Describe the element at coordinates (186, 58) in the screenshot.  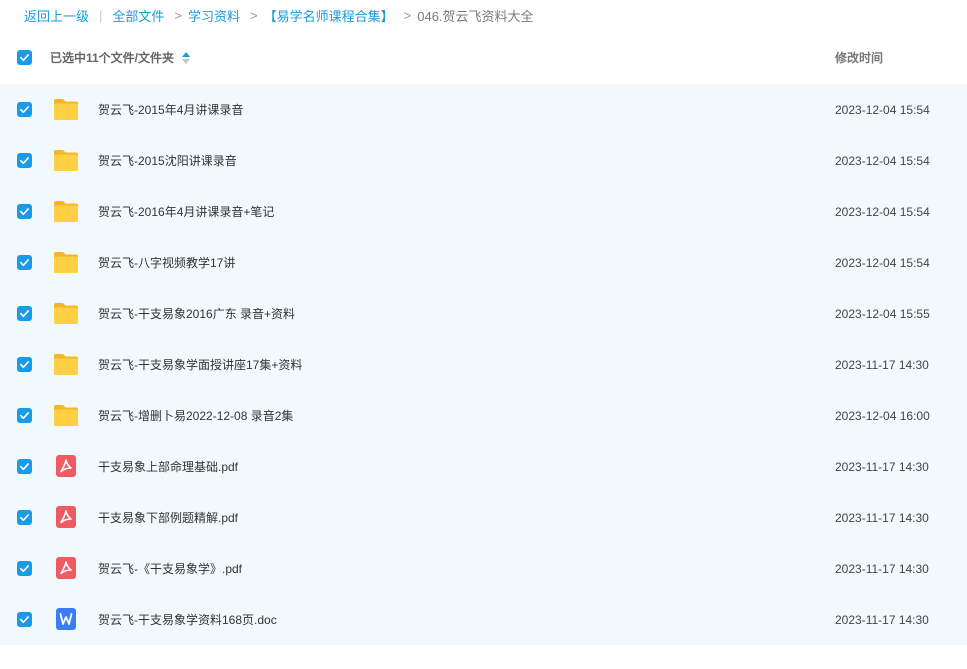
I see `sort-icon` at that location.